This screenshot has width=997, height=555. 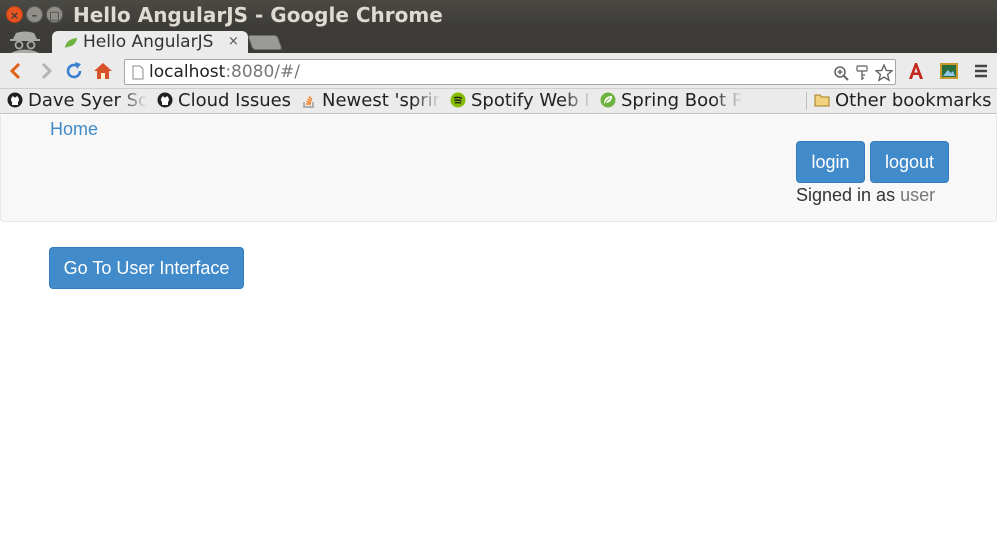 I want to click on tab-hello-angularjs: Hello AngularJS ×, so click(x=150, y=43).